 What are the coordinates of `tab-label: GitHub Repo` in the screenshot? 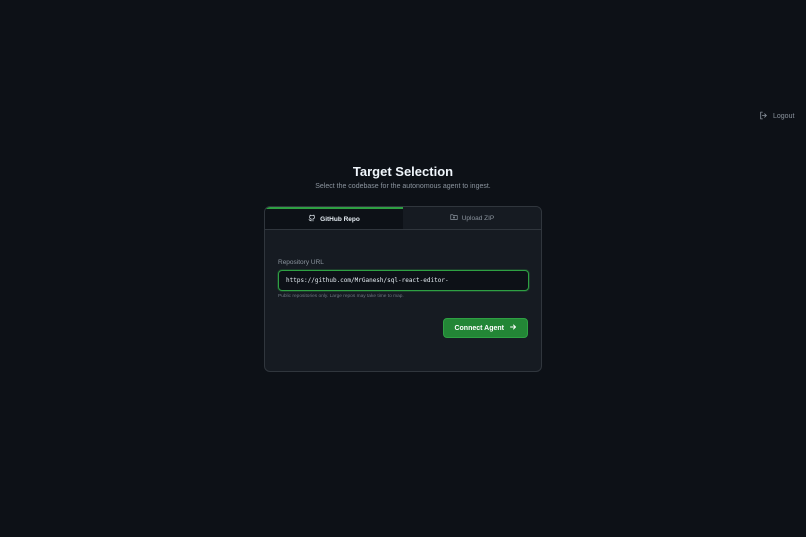 It's located at (340, 219).